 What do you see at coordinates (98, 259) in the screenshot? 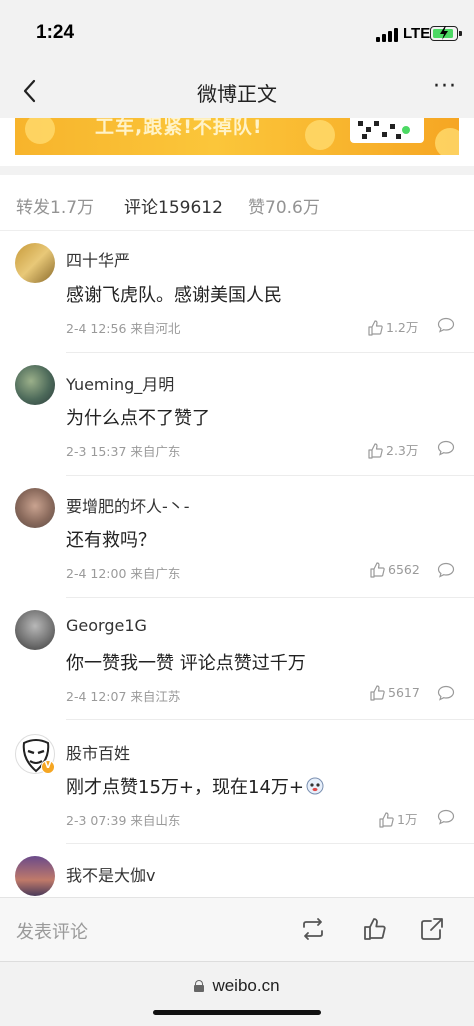
I see `comment-author: 四十华严` at bounding box center [98, 259].